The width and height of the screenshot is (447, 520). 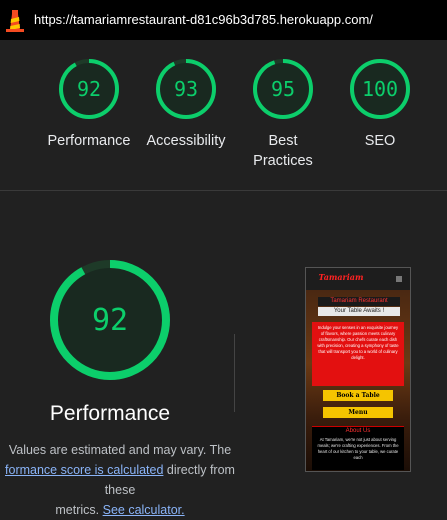 I want to click on best-practices-score: 95, so click(x=283, y=89).